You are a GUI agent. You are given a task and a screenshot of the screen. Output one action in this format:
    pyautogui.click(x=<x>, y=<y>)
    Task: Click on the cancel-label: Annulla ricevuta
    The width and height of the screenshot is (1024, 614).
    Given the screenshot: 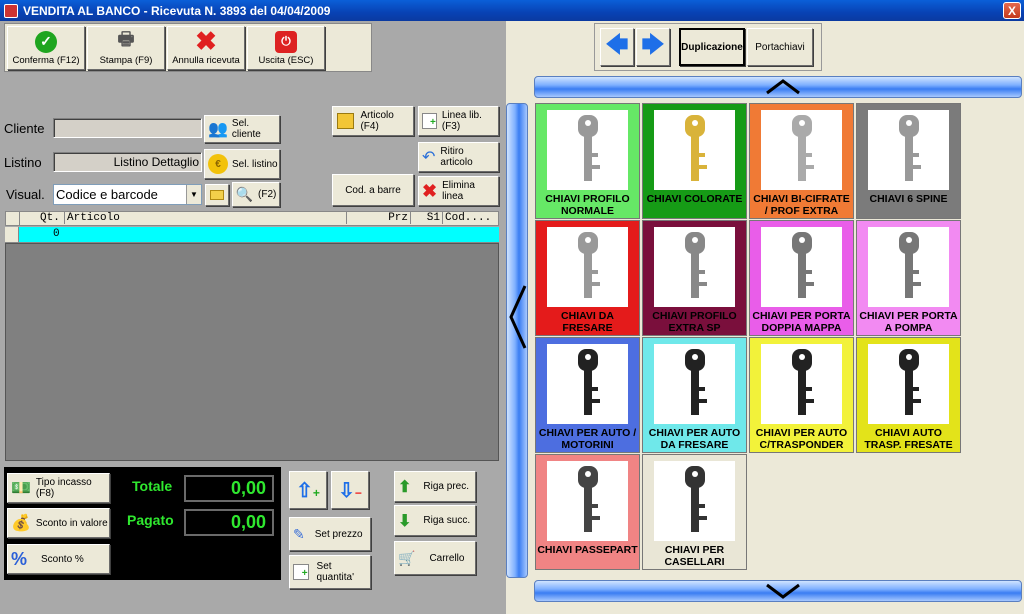 What is the action you would take?
    pyautogui.click(x=206, y=60)
    